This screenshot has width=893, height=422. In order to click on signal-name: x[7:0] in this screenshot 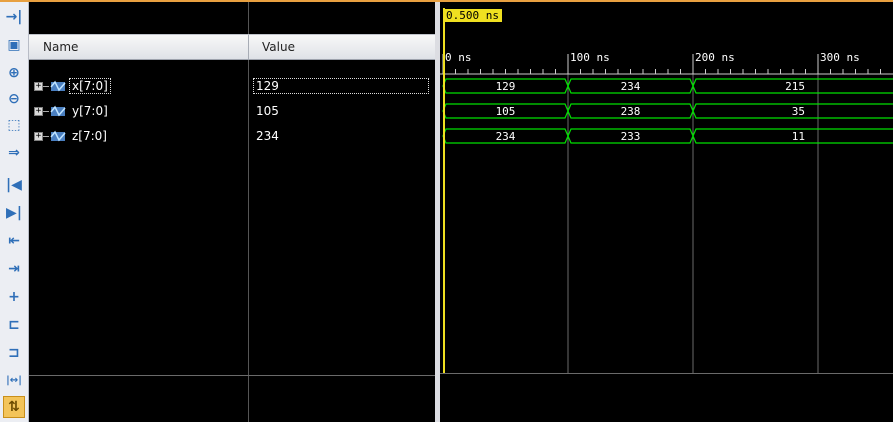, I will do `click(90, 86)`.